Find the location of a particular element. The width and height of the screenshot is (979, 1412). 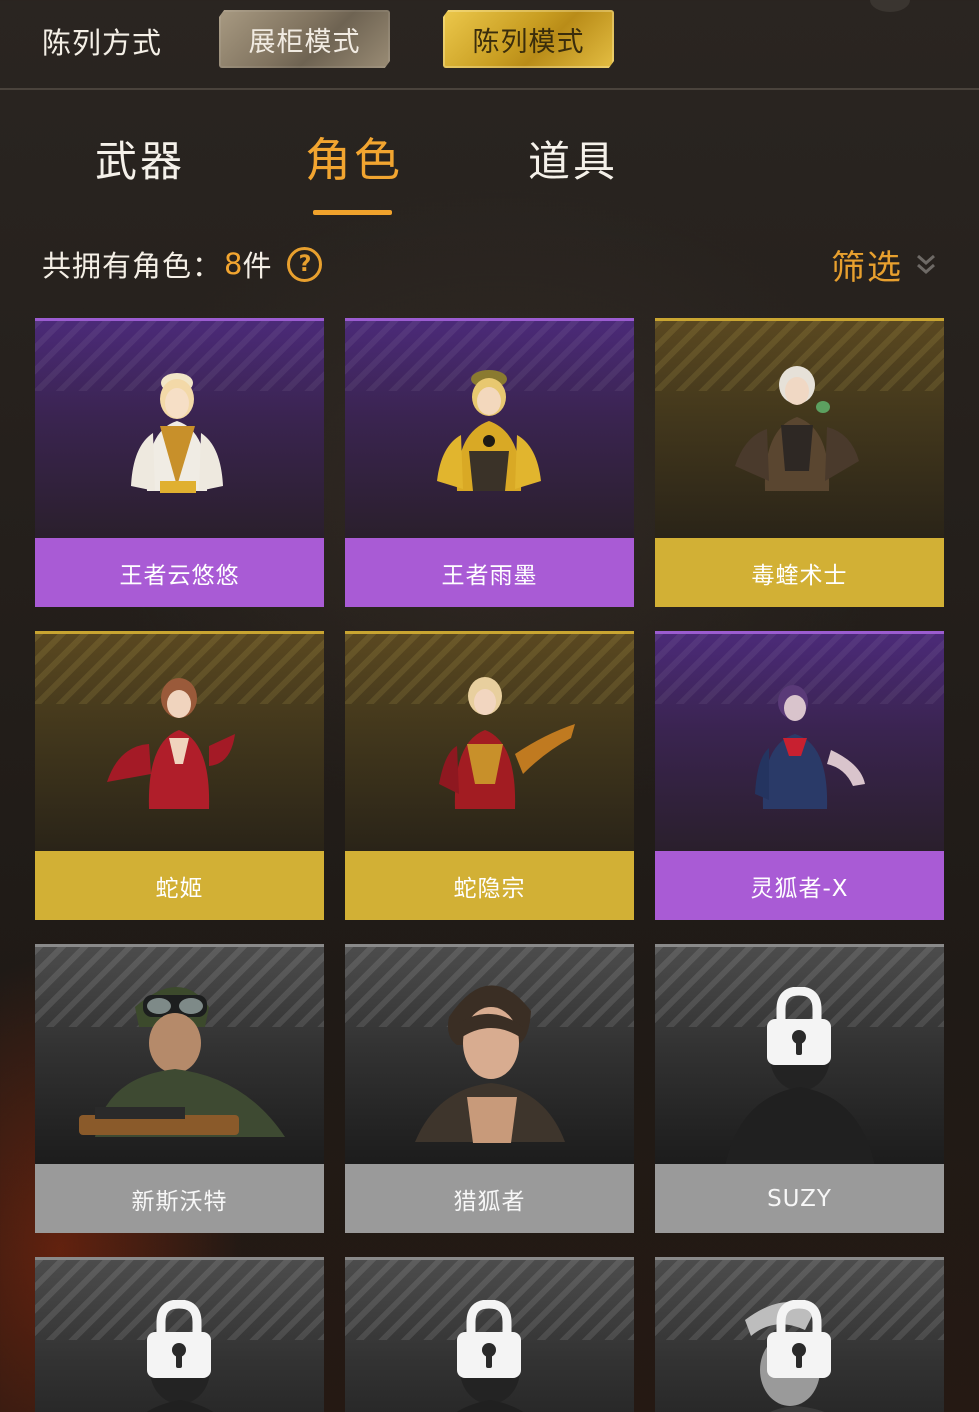

character-card: 蛇隐宗 is located at coordinates (489, 775).